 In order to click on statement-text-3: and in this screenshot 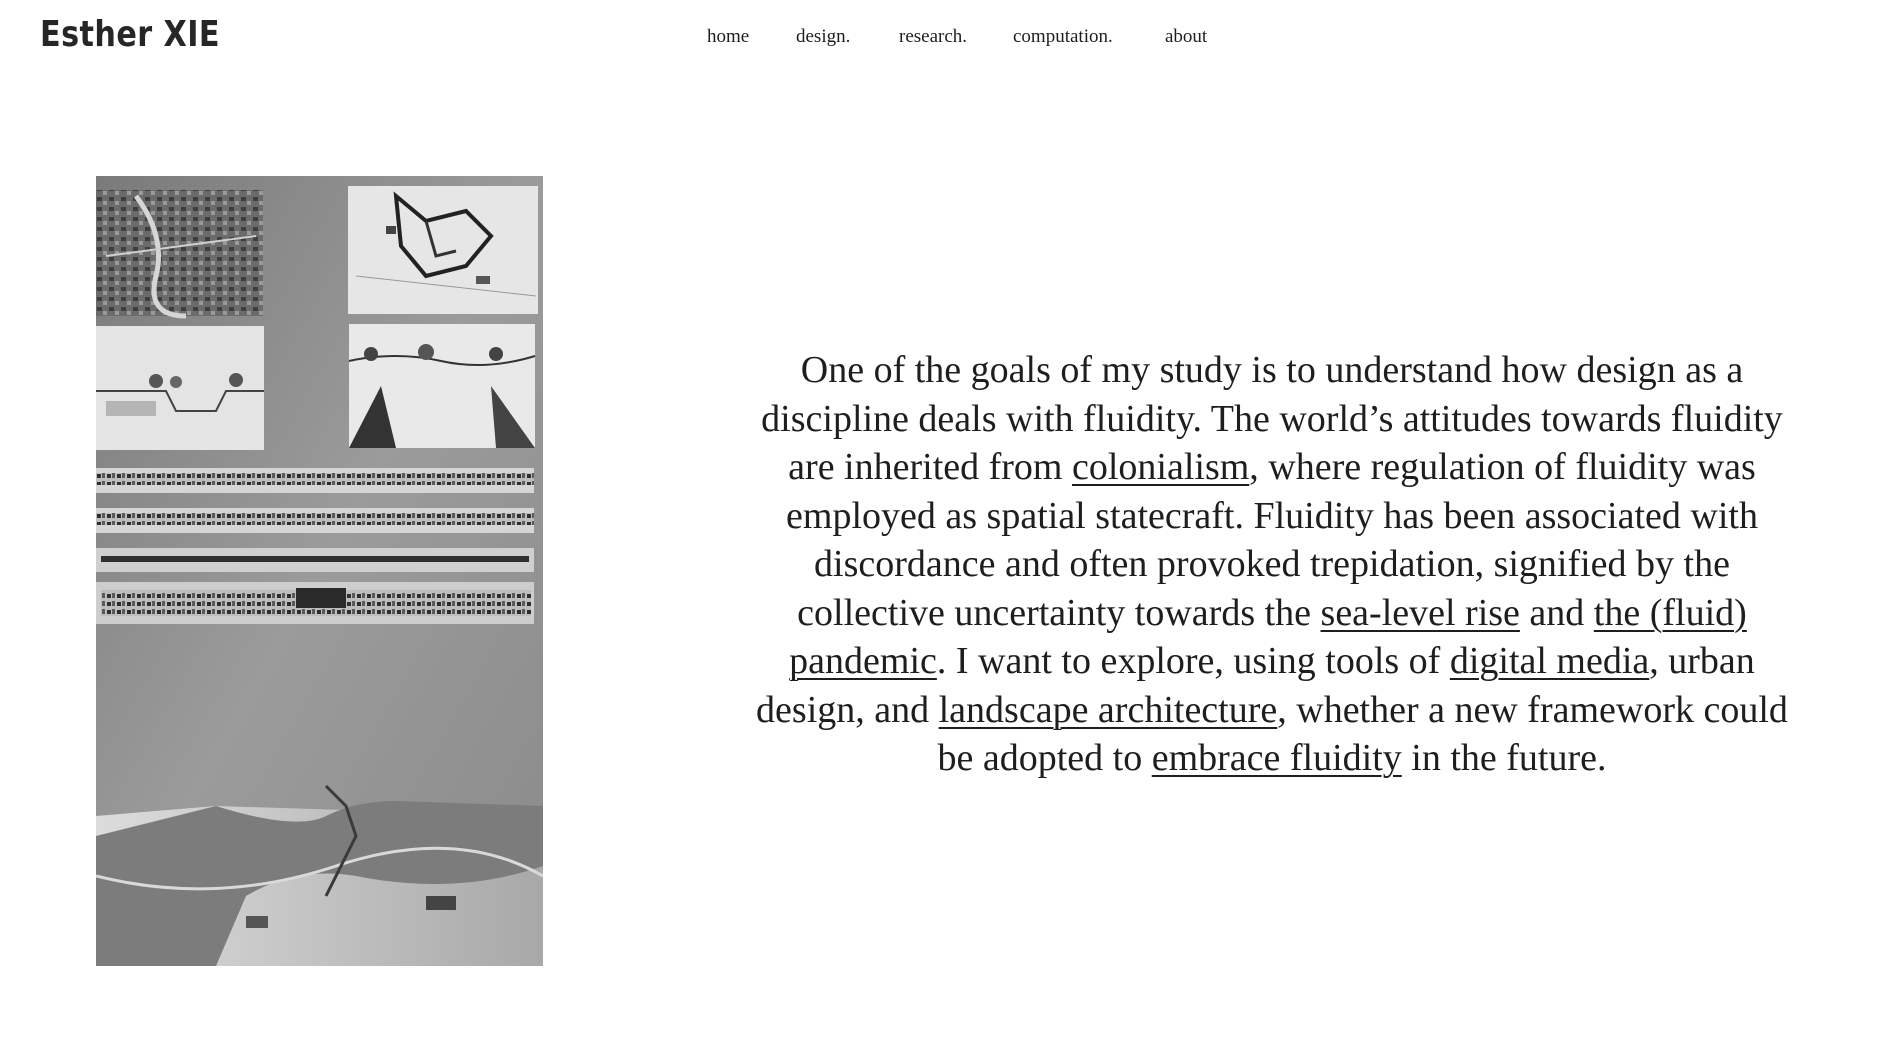, I will do `click(1556, 612)`.